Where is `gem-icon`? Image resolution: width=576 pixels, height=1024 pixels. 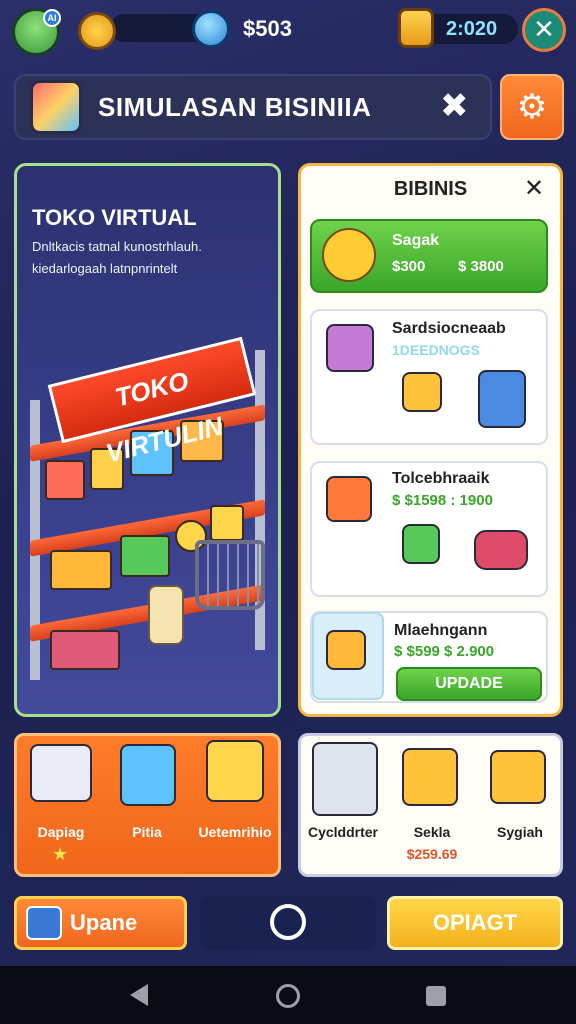
gem-icon is located at coordinates (211, 29).